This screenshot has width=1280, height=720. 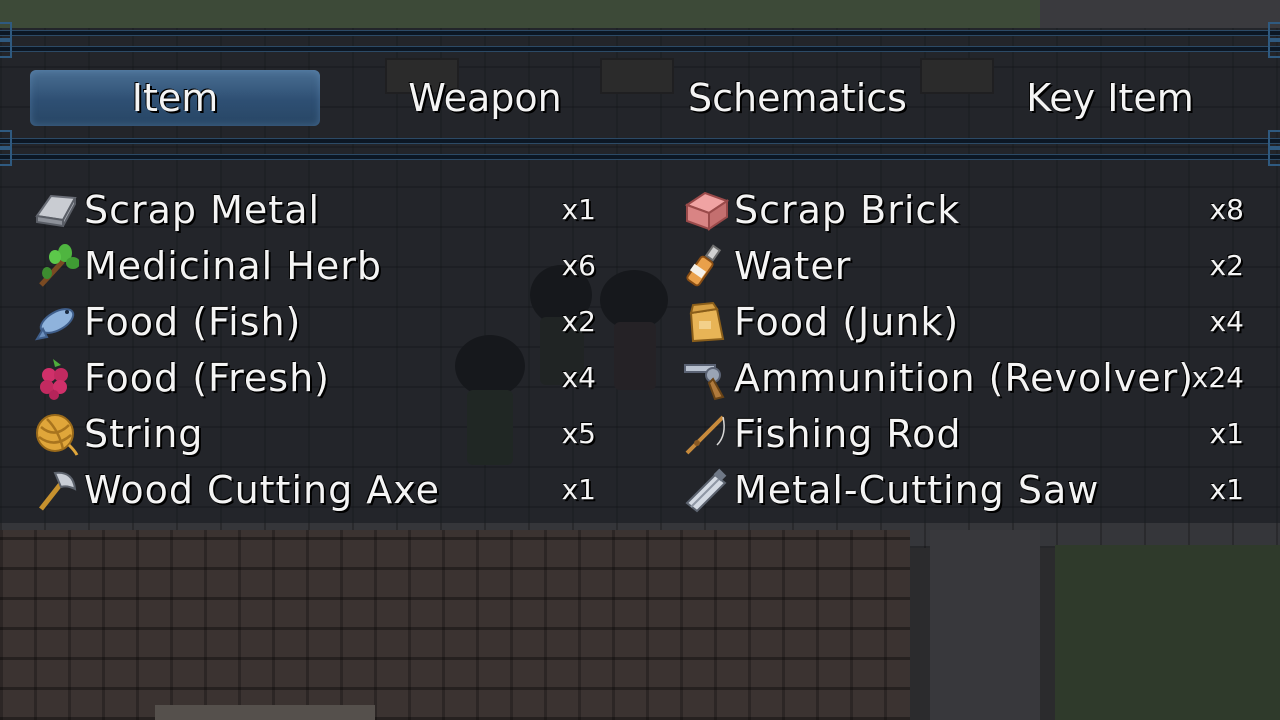 I want to click on item-name: Fishing Rod, so click(x=848, y=434).